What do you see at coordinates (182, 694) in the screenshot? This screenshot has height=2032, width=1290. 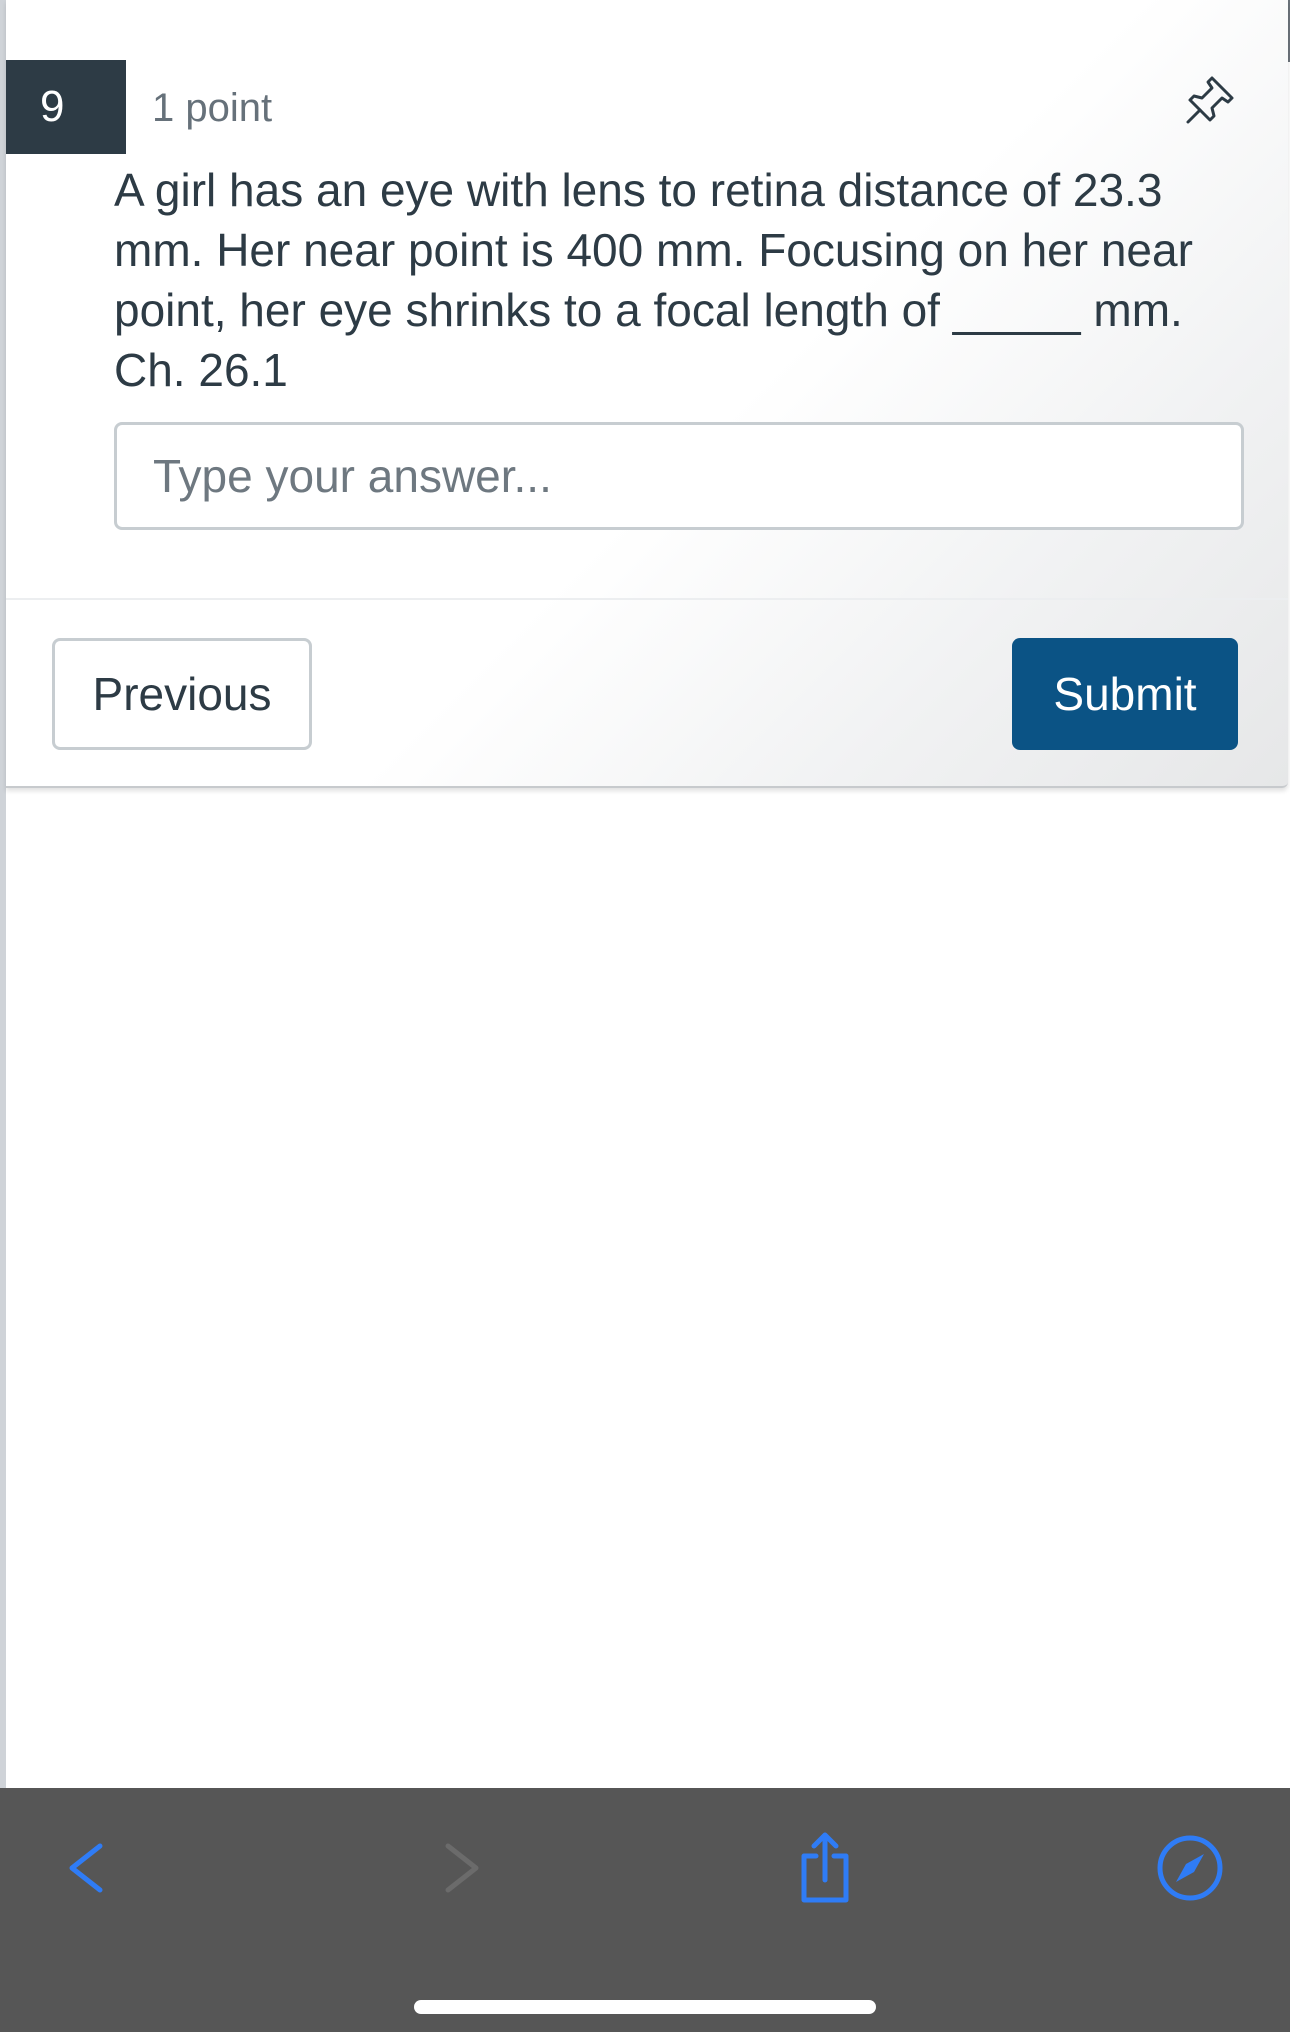 I see `previous-button: Previous` at bounding box center [182, 694].